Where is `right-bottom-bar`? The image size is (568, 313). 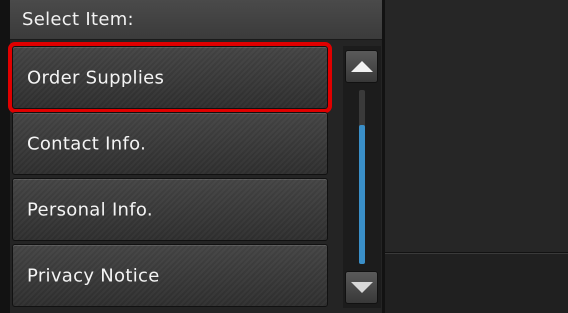 right-bottom-bar is located at coordinates (476, 283).